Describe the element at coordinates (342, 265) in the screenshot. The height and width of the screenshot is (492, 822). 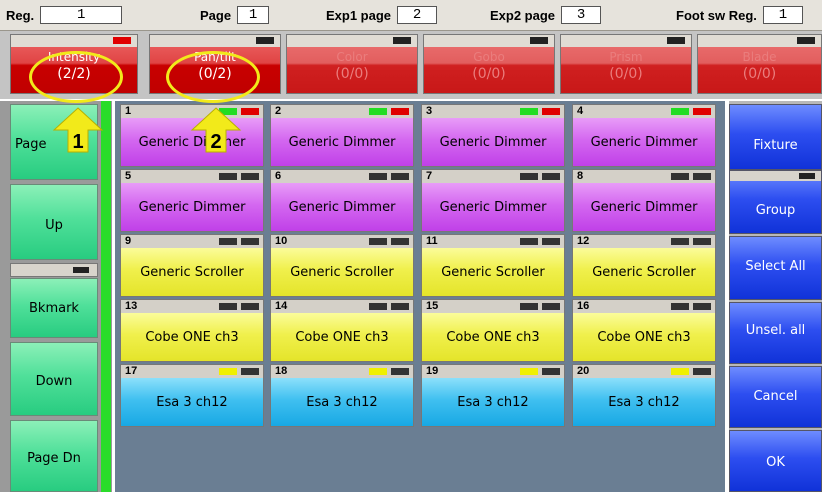
I see `fixture-cell-10: 10 Generic Scroller` at that location.